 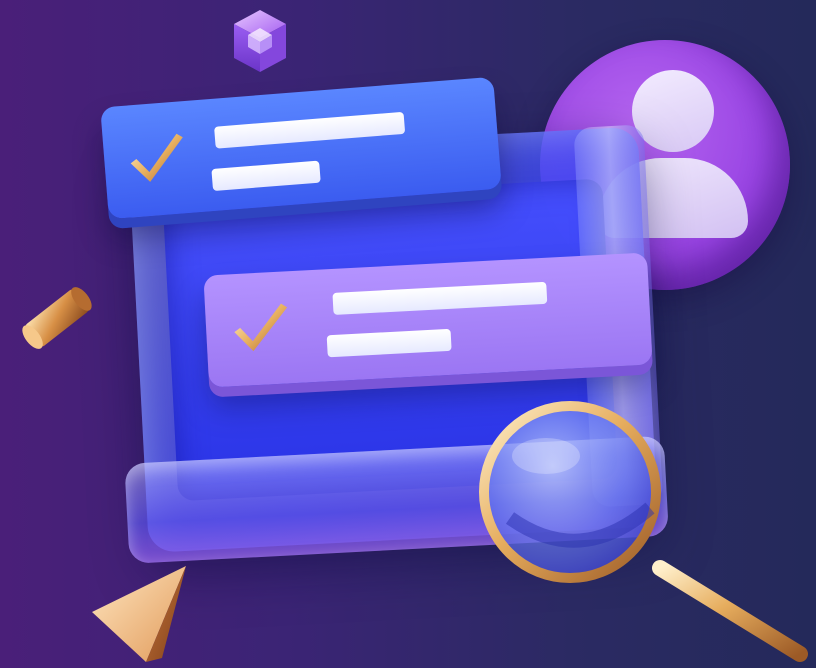 I want to click on checklist-card-purple, so click(x=428, y=320).